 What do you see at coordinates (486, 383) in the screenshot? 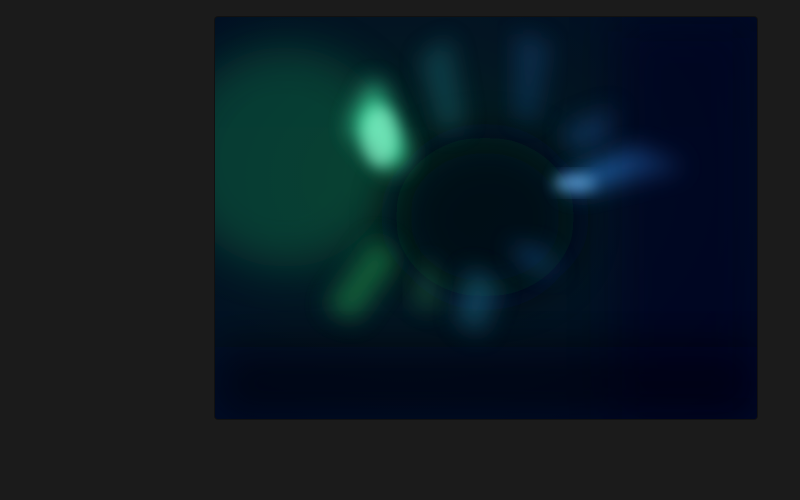
I see `bottom-vignette` at bounding box center [486, 383].